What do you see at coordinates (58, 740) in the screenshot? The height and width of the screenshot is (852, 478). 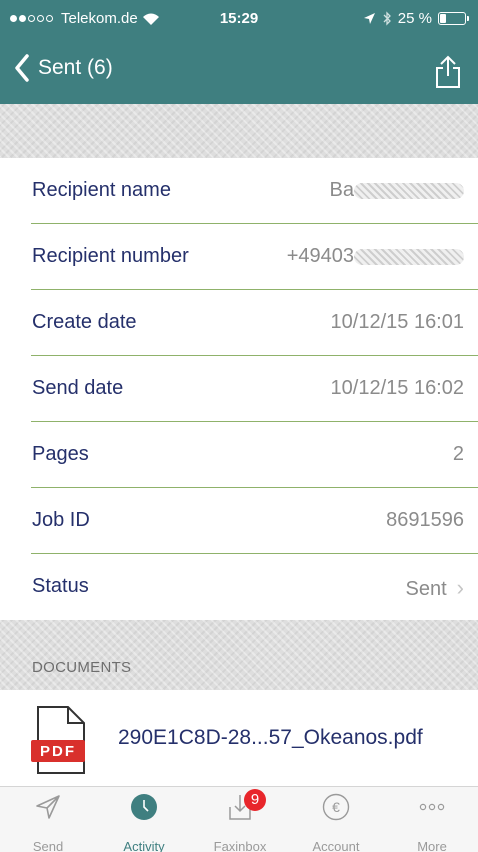 I see `pdf-file-icon: PDF` at bounding box center [58, 740].